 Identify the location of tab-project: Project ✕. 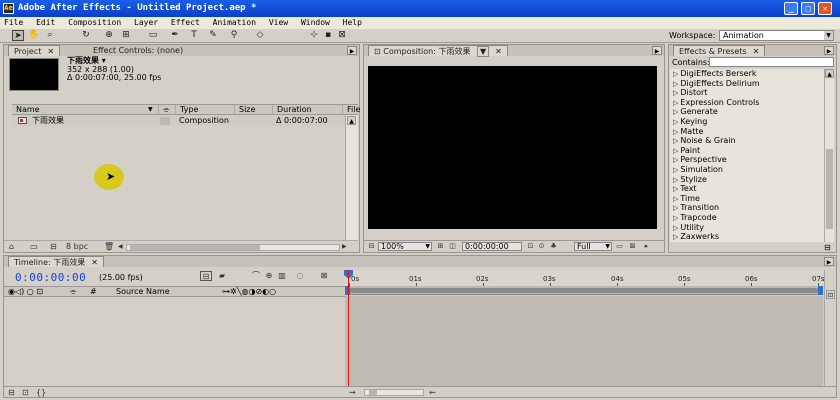
(34, 50).